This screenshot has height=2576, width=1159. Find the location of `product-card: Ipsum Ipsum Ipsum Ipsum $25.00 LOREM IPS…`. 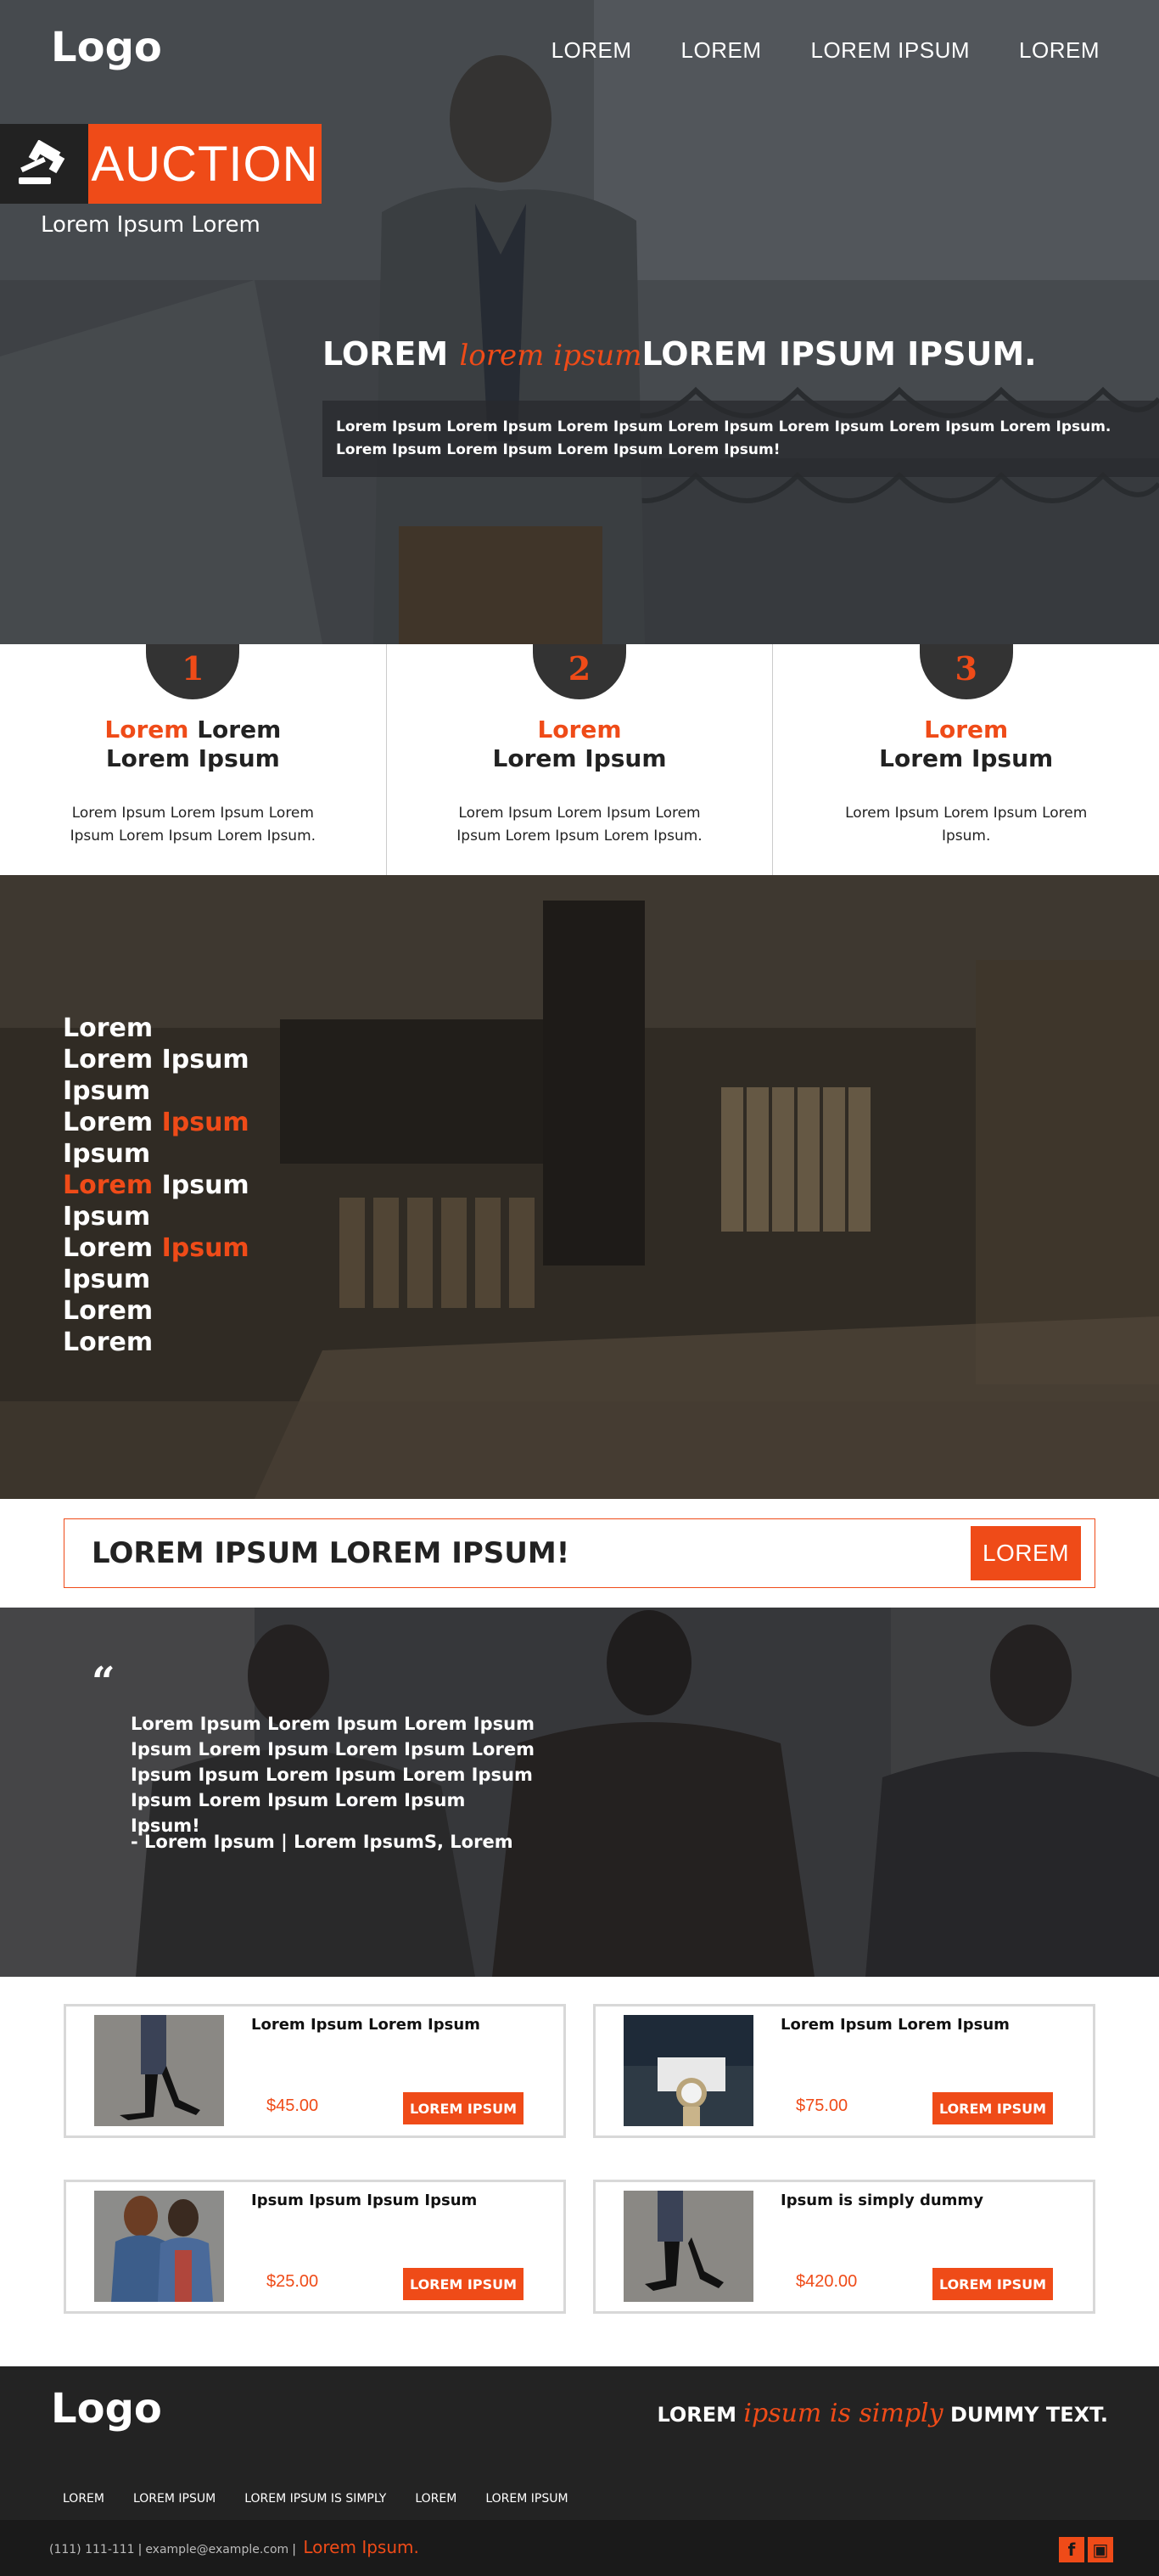

product-card: Ipsum Ipsum Ipsum Ipsum $25.00 LOREM IPS… is located at coordinates (315, 2247).